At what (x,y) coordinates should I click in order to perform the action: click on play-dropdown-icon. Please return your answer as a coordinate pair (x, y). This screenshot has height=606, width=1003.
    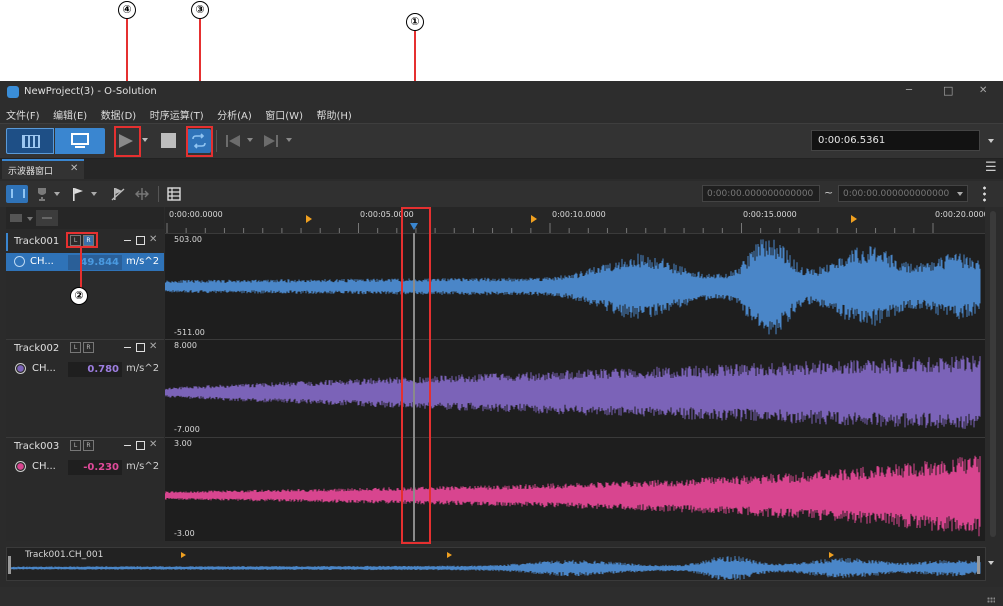
    Looking at the image, I should click on (145, 140).